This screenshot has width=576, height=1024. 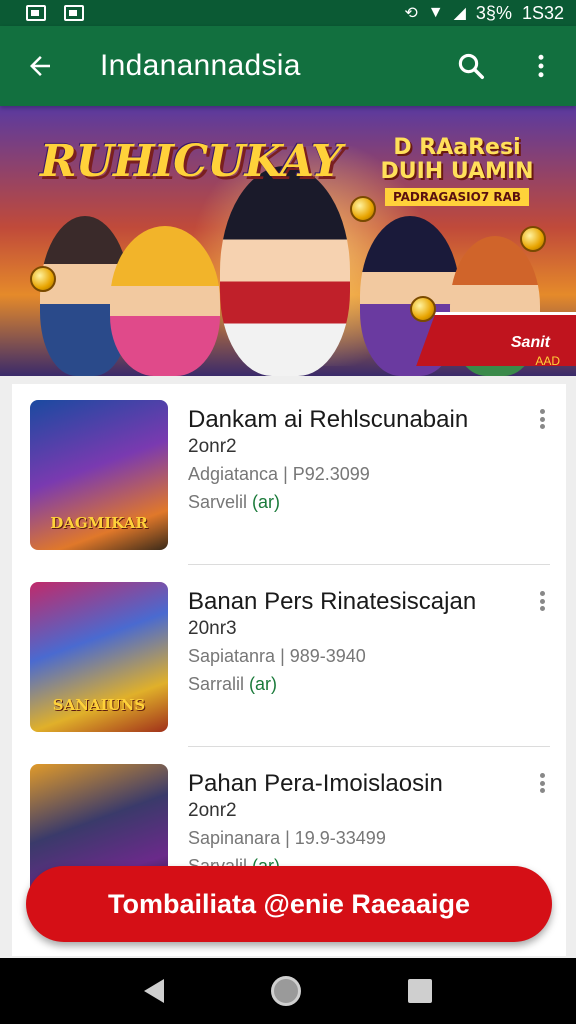 What do you see at coordinates (218, 502) in the screenshot?
I see `status-prefix: Sarvelil` at bounding box center [218, 502].